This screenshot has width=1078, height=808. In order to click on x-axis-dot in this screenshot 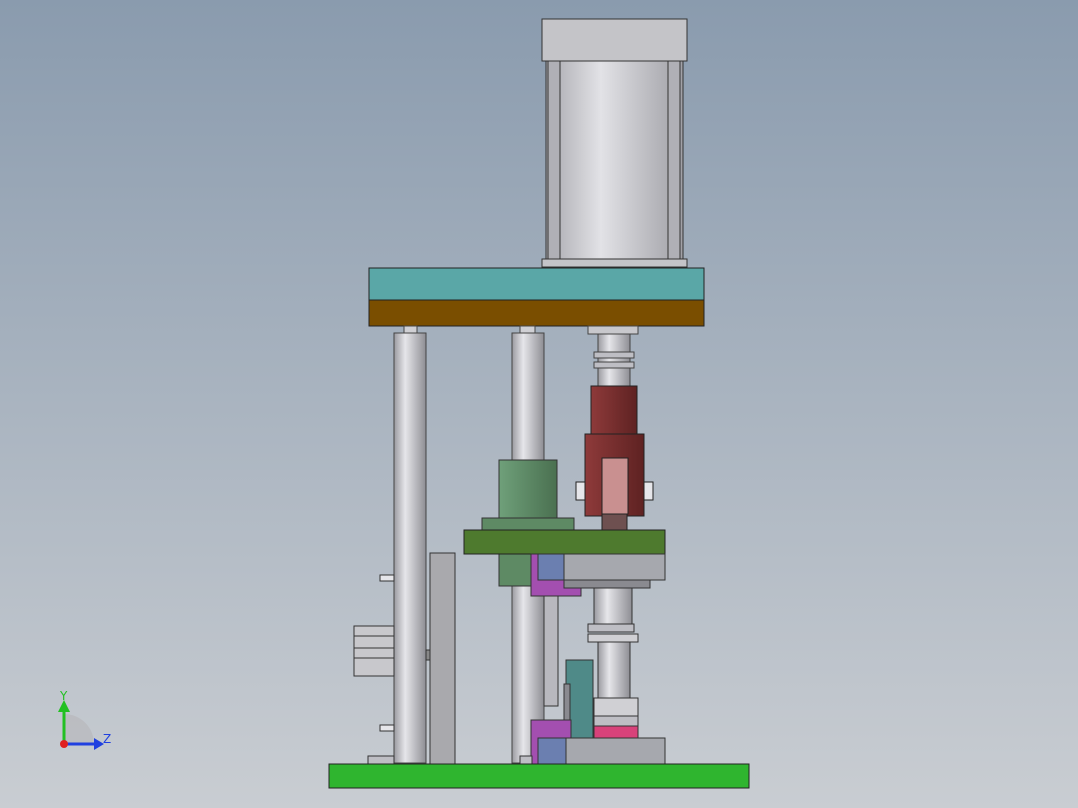, I will do `click(64, 744)`.